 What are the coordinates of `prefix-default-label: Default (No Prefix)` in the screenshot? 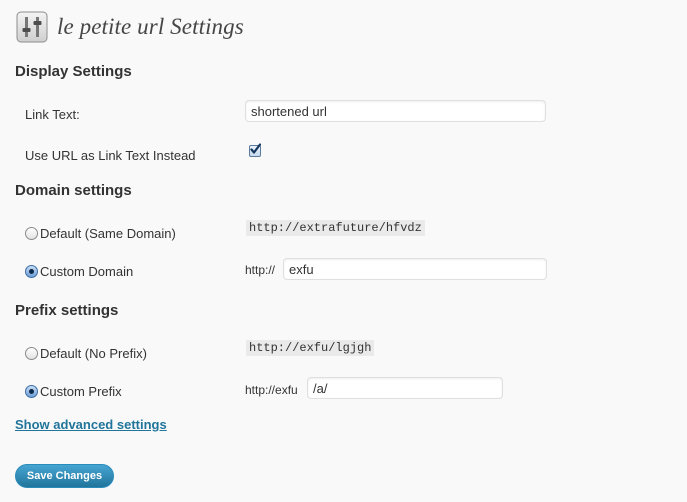 It's located at (93, 353).